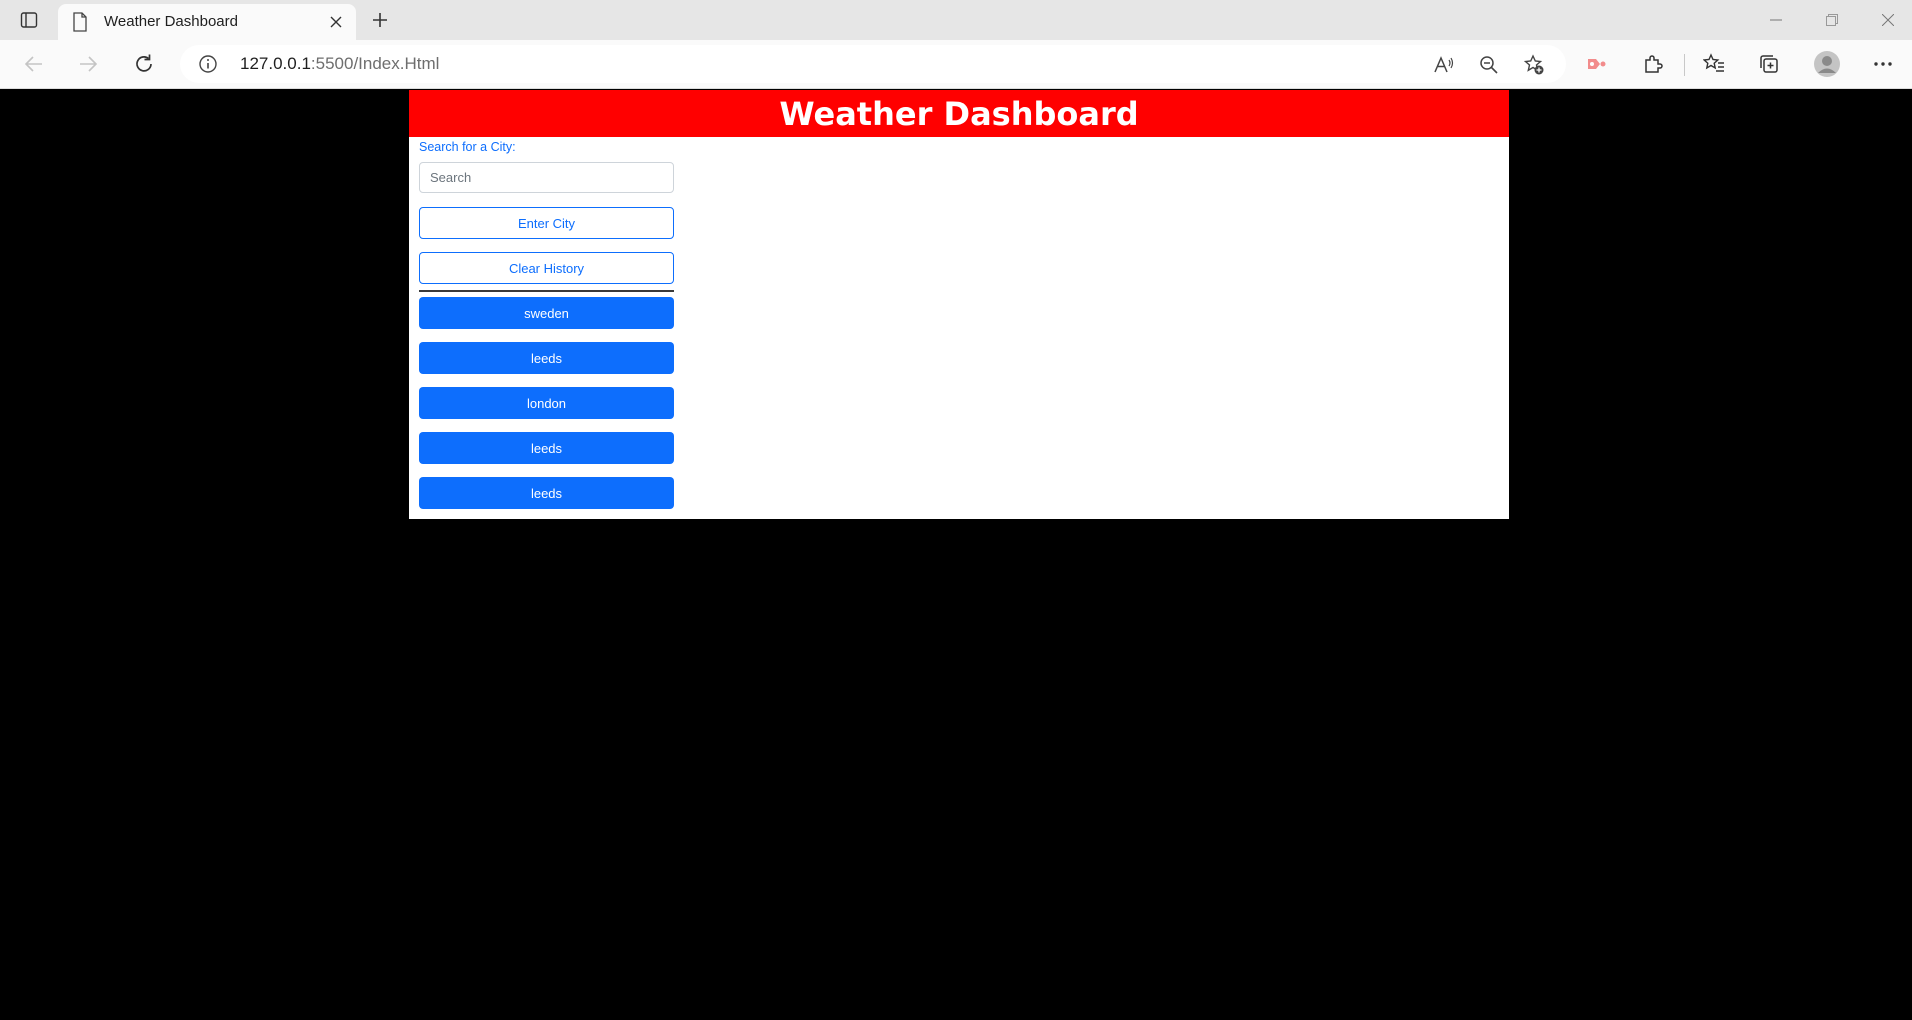 The height and width of the screenshot is (1020, 1912). Describe the element at coordinates (1653, 64) in the screenshot. I see `extensions-puzzle-icon` at that location.